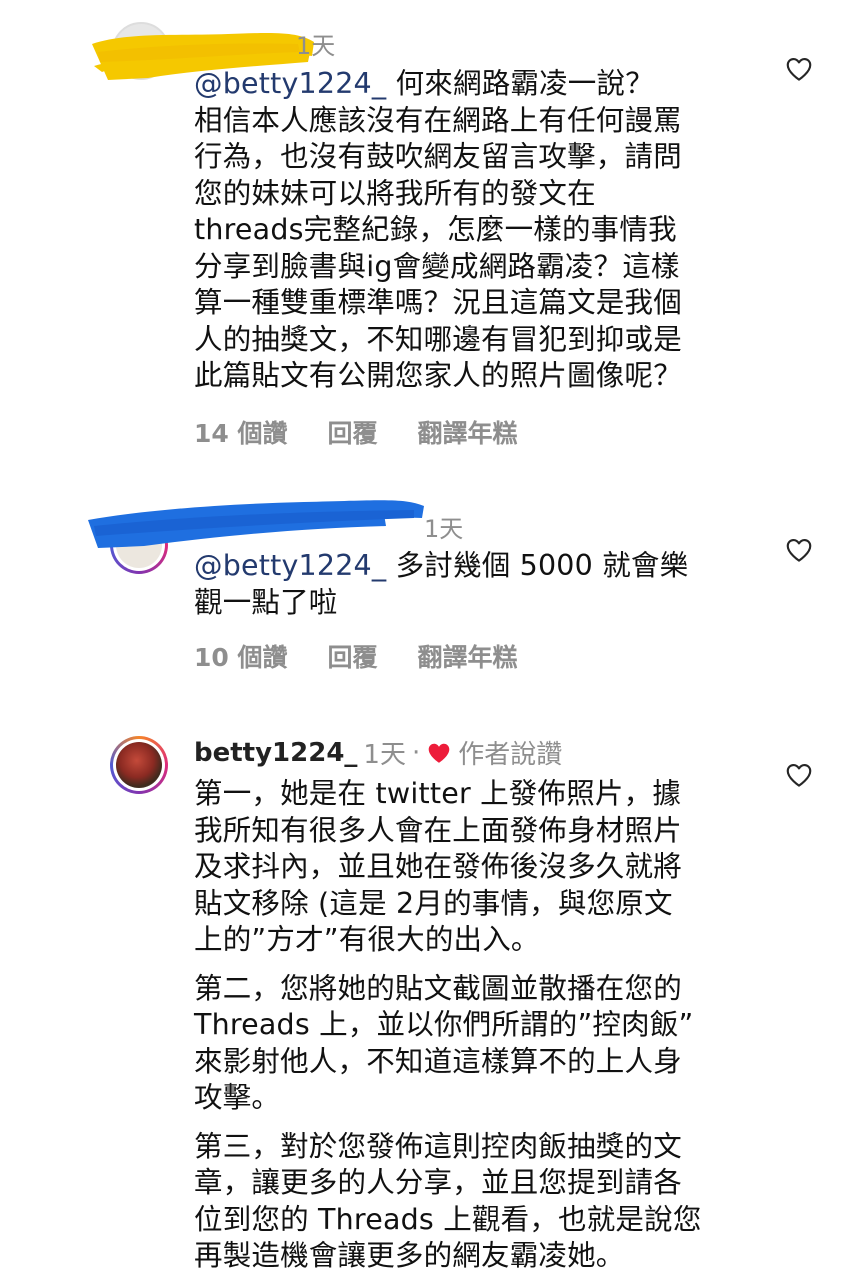 Image resolution: width=866 pixels, height=1287 pixels. What do you see at coordinates (438, 120) in the screenshot?
I see `comment-line: 相信本人應該沒有在網路上有任何謾罵` at bounding box center [438, 120].